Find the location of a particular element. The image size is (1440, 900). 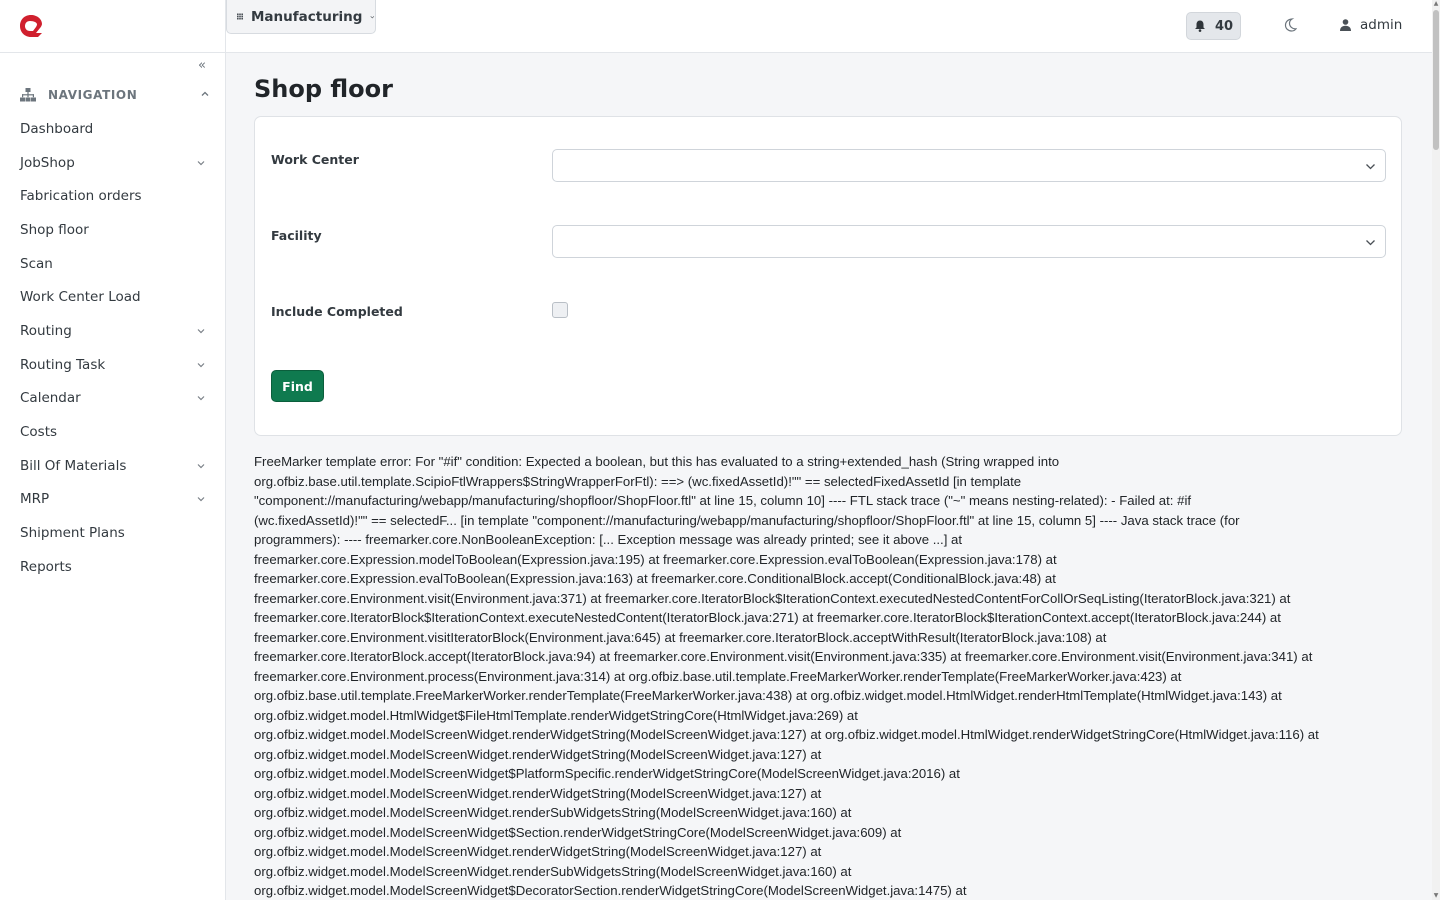

sidebar-item-label: Shipment Plans is located at coordinates (72, 533).